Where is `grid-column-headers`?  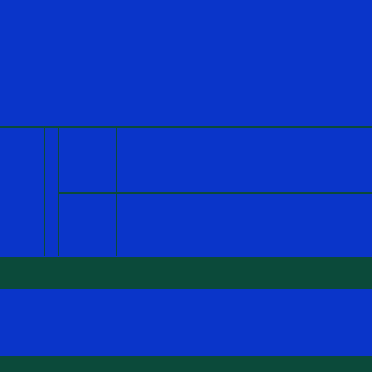
grid-column-headers is located at coordinates (186, 120).